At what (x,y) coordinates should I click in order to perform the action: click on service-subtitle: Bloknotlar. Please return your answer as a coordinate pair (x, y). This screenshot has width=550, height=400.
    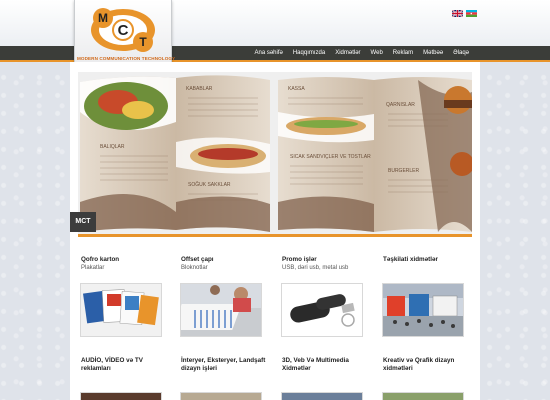
    Looking at the image, I should click on (194, 268).